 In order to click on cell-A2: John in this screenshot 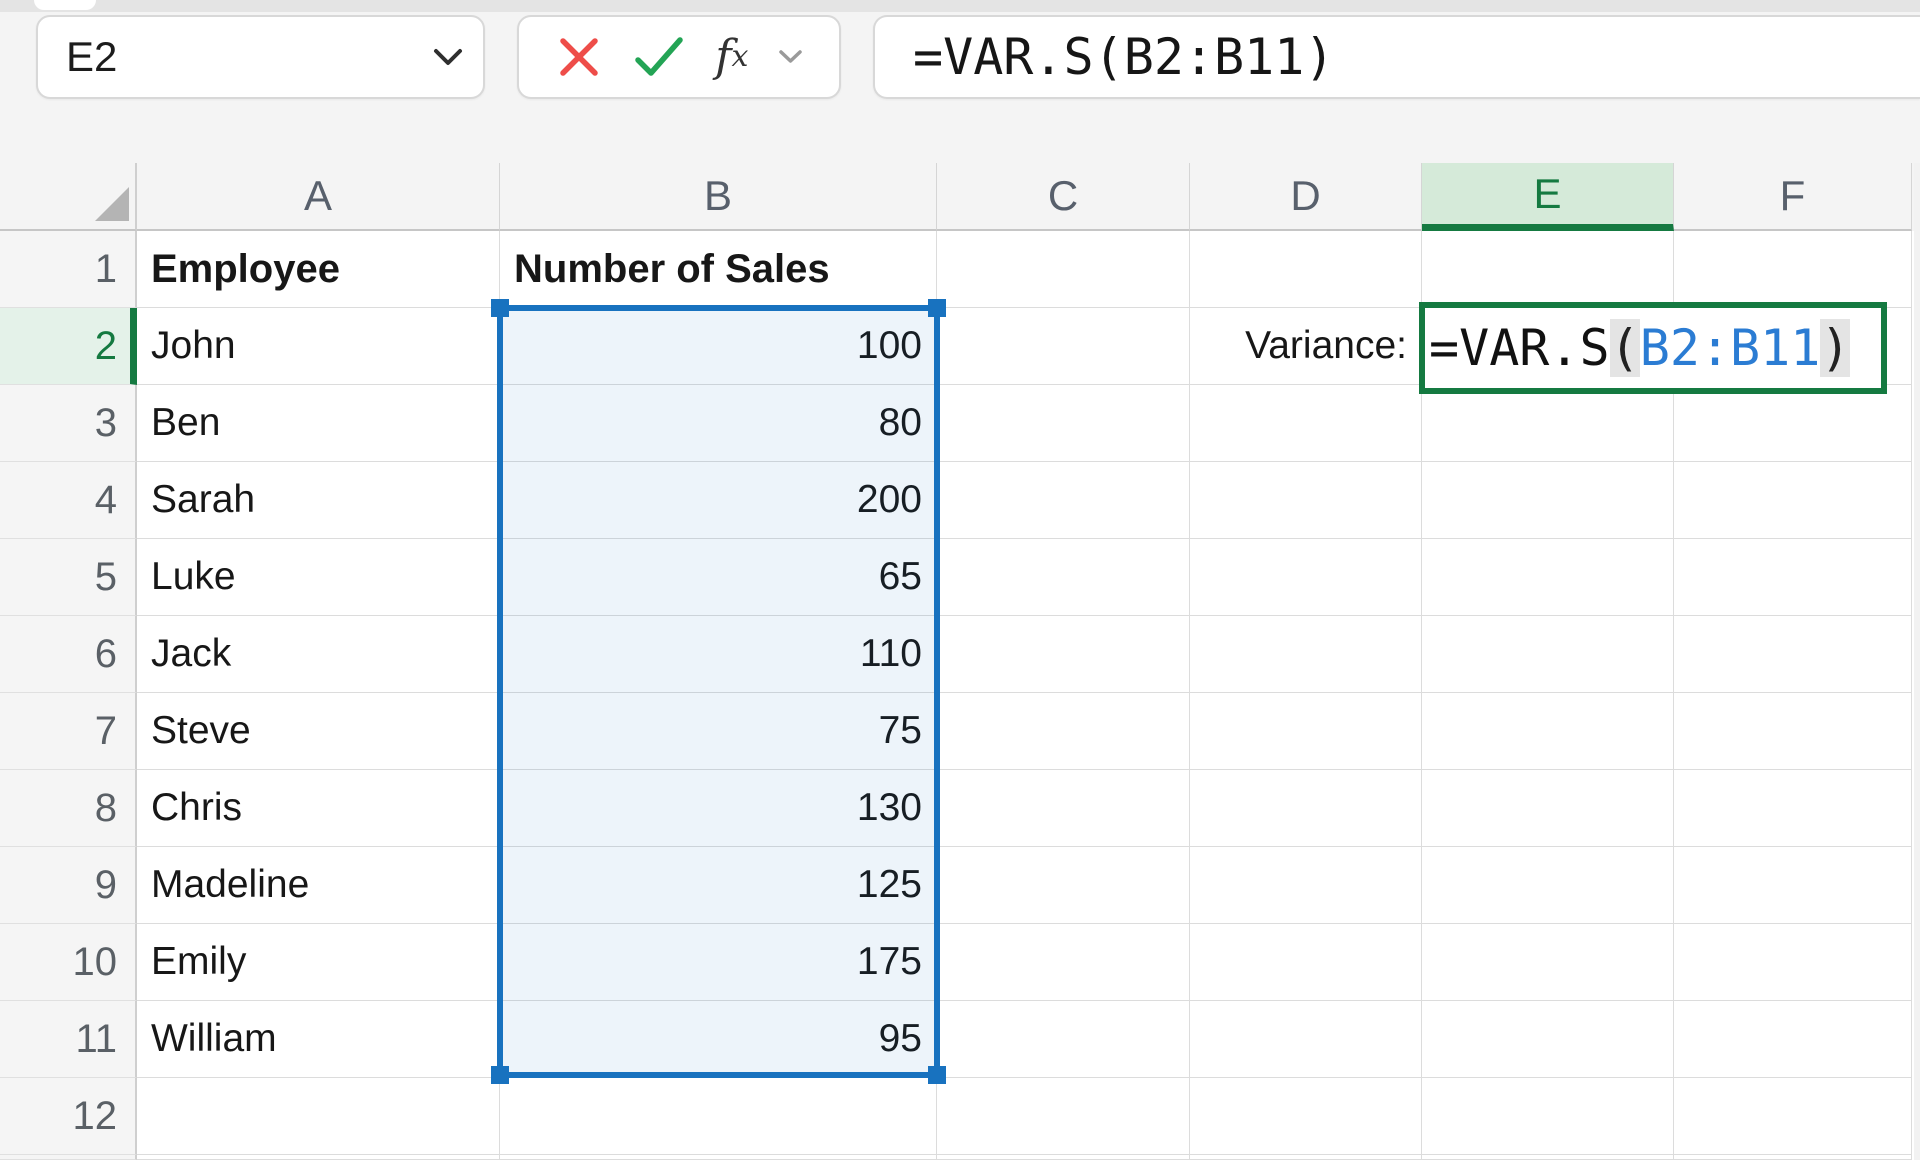, I will do `click(318, 346)`.